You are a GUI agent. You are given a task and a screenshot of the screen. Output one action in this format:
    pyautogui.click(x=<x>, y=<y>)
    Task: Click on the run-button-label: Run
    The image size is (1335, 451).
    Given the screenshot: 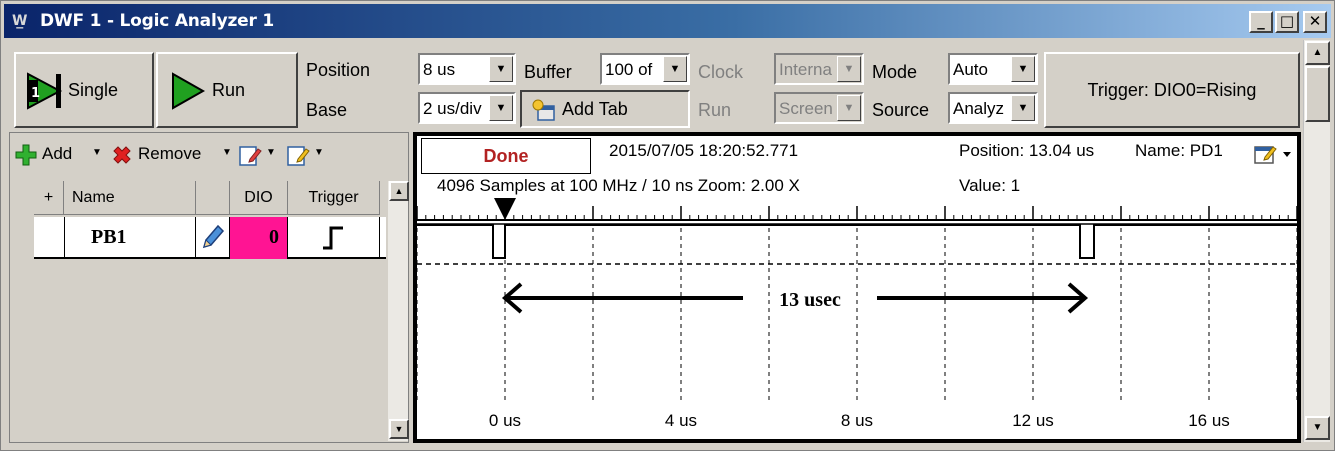 What is the action you would take?
    pyautogui.click(x=229, y=90)
    